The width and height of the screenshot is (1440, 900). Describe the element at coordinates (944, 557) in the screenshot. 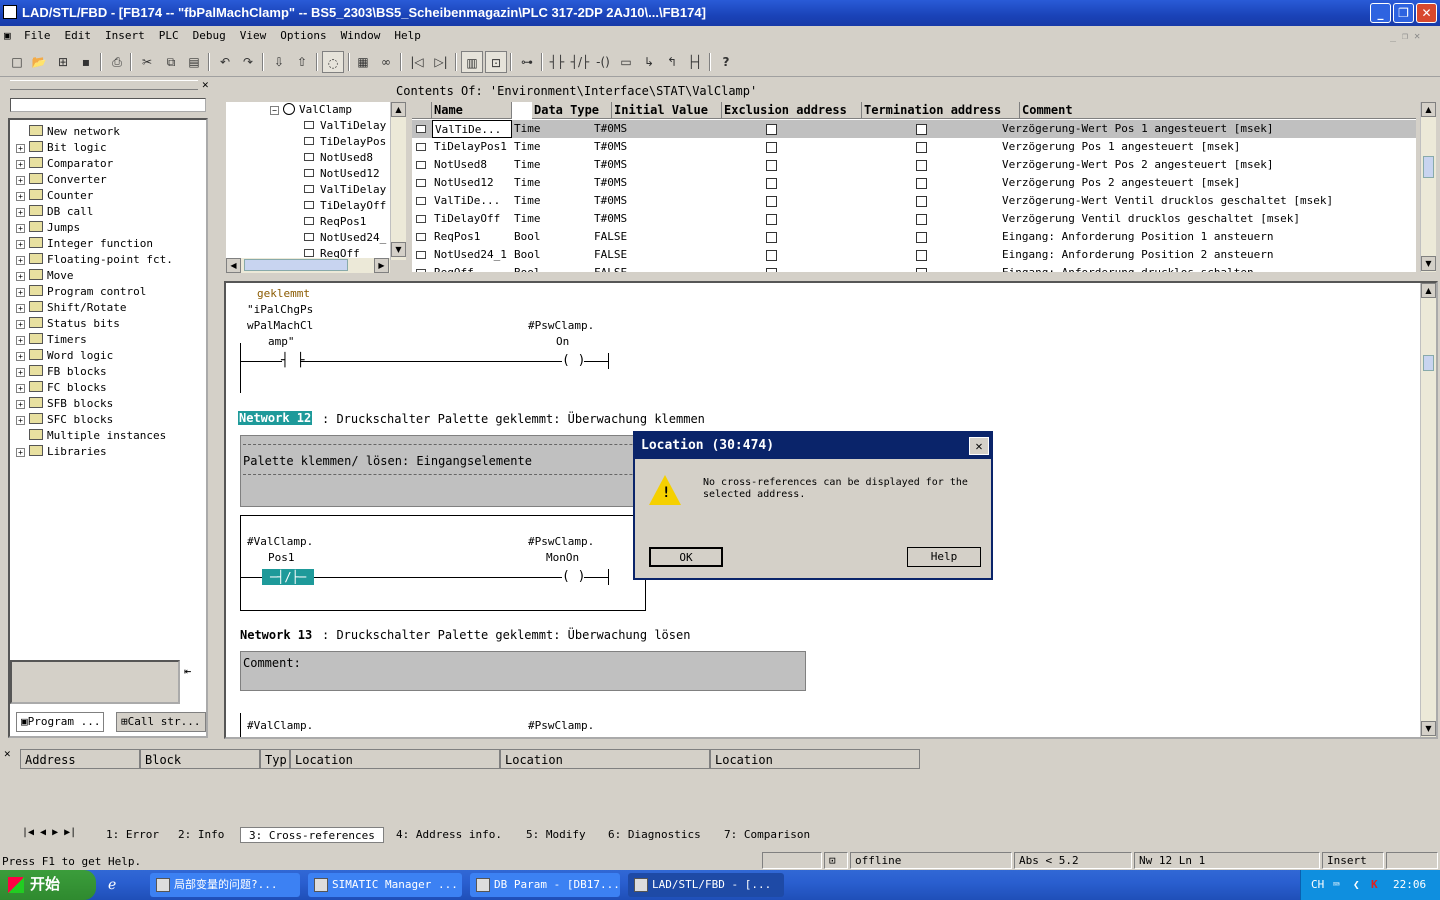

I see `help-button: Help` at that location.